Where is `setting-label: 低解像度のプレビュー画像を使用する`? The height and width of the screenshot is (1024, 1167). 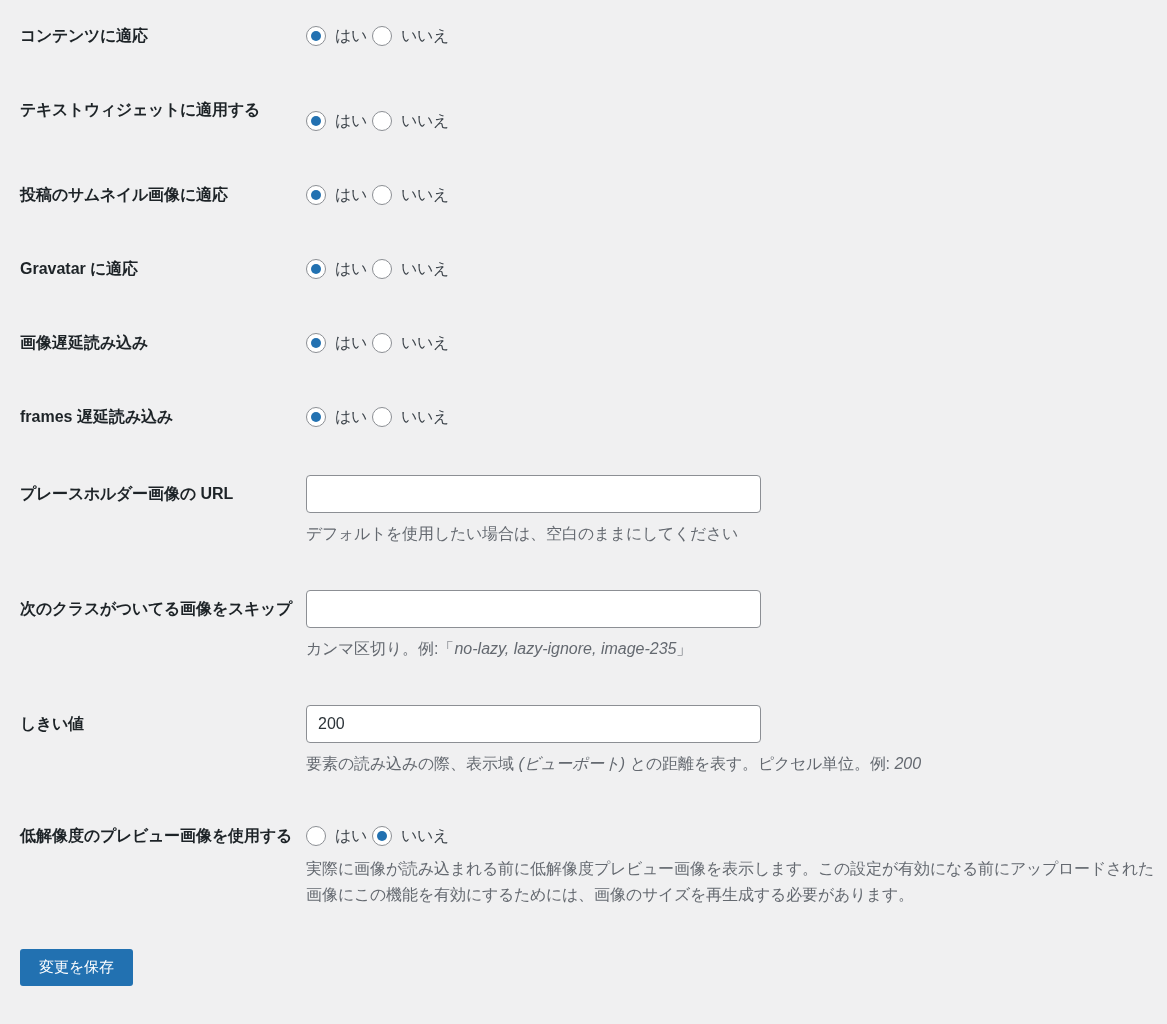 setting-label: 低解像度のプレビュー画像を使用する is located at coordinates (156, 836).